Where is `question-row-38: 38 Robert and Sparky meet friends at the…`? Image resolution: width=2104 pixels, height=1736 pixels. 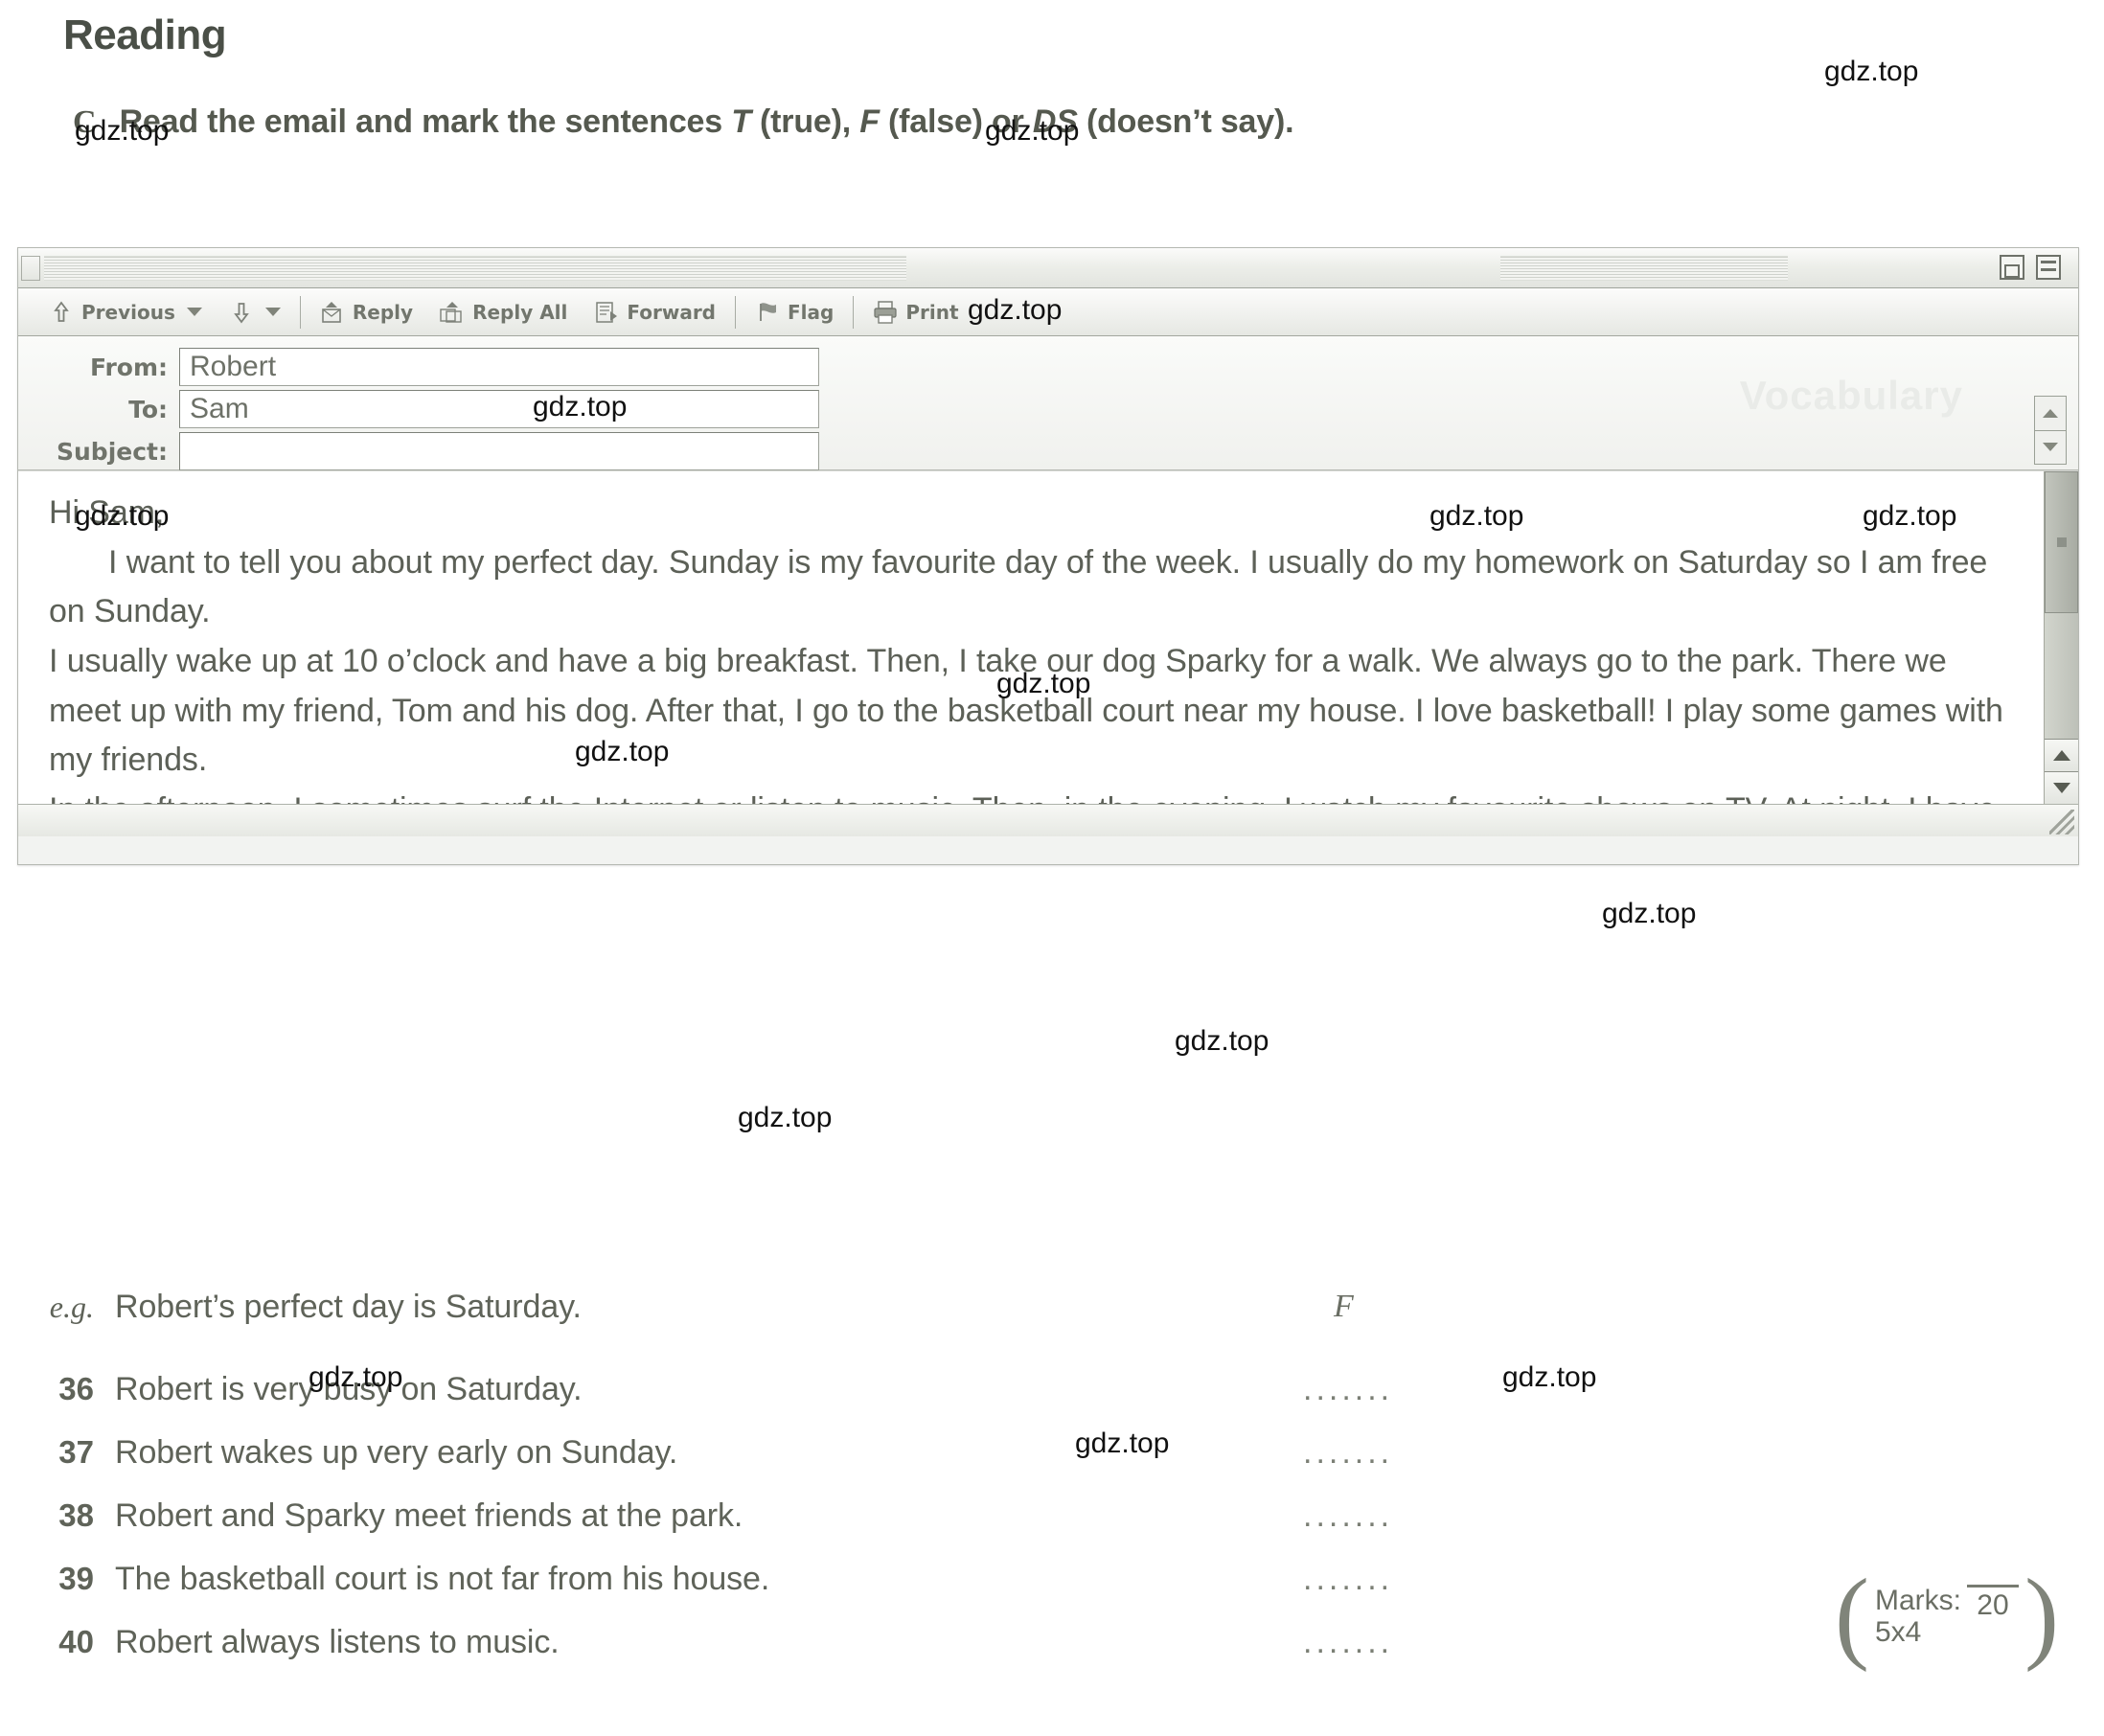
question-row-38: 38 Robert and Sparky meet friends at the… is located at coordinates (1052, 1529).